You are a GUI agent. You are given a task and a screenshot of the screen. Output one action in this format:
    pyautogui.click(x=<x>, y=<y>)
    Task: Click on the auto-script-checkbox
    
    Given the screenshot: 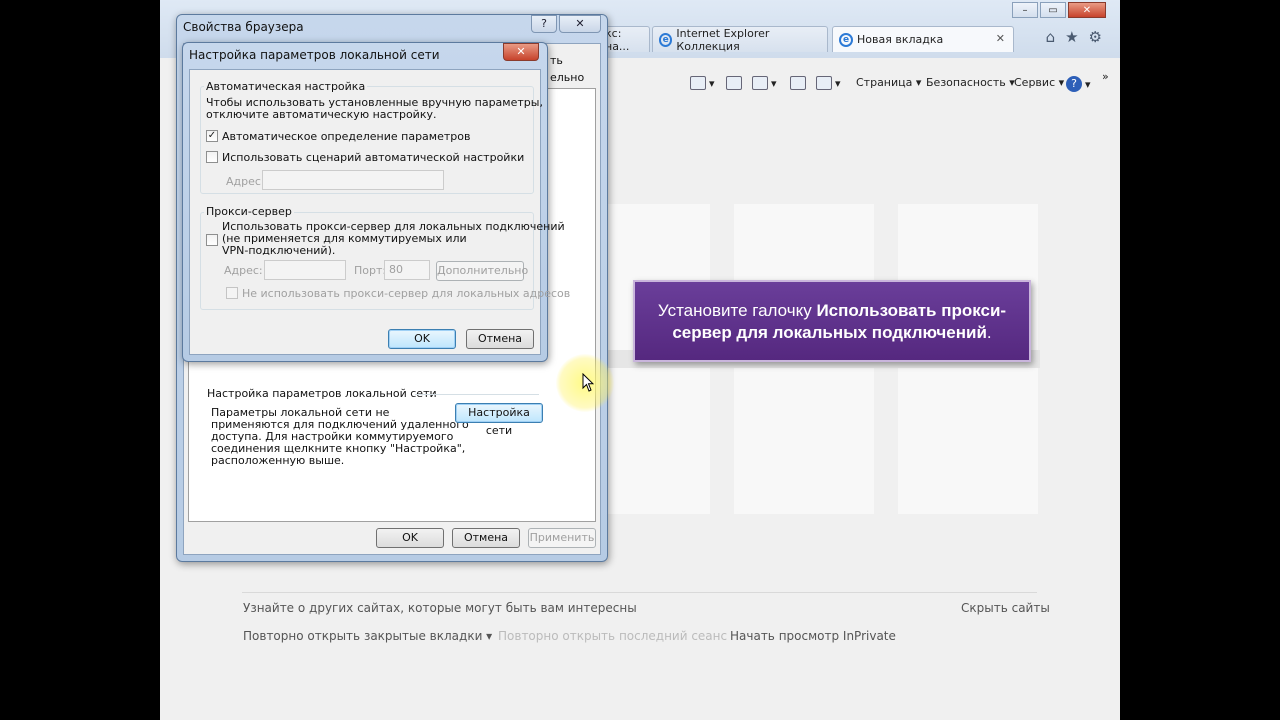 What is the action you would take?
    pyautogui.click(x=212, y=157)
    